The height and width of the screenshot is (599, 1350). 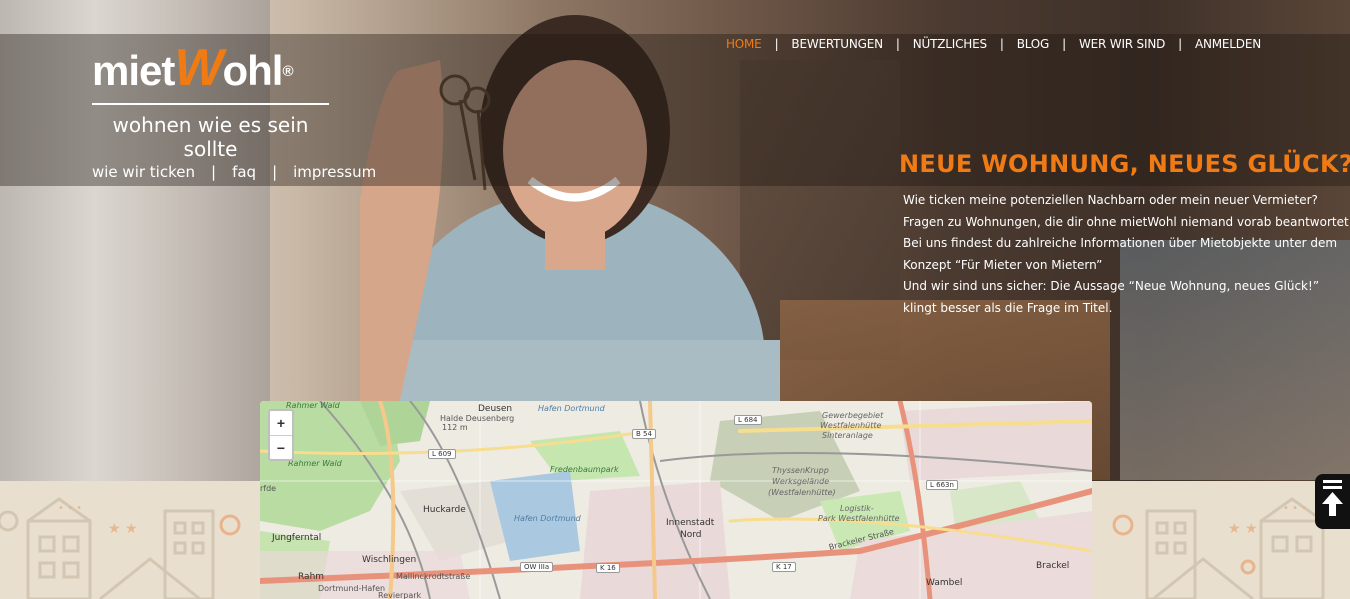 I want to click on road-badge-b54: B 54, so click(x=644, y=434).